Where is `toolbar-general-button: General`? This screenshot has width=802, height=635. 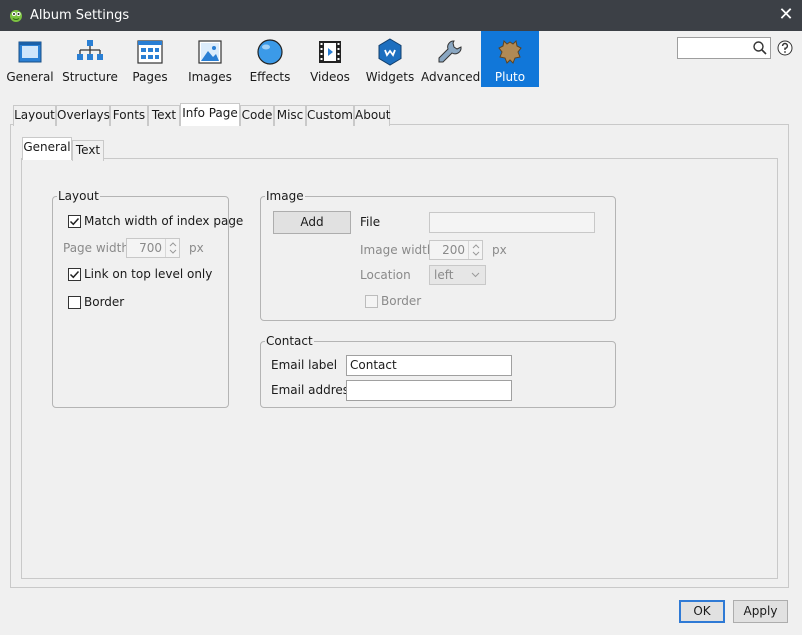 toolbar-general-button: General is located at coordinates (30, 59).